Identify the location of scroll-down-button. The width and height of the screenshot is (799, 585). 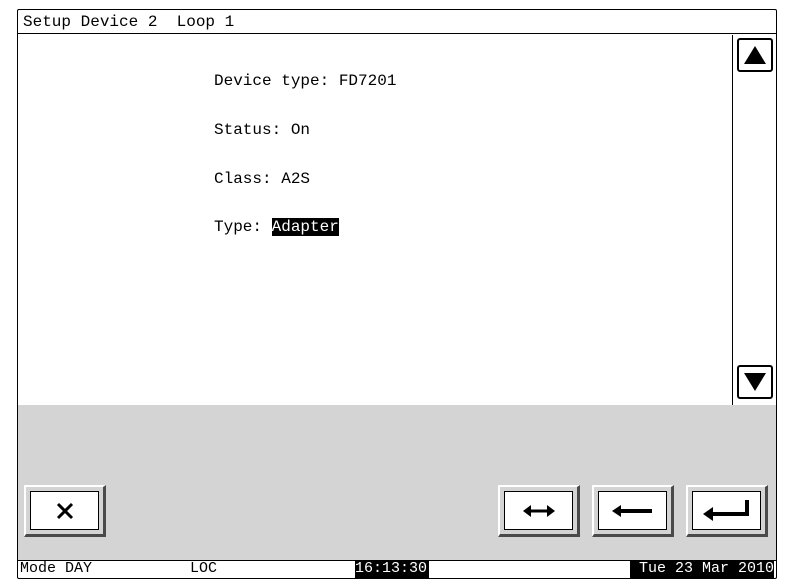
(755, 382).